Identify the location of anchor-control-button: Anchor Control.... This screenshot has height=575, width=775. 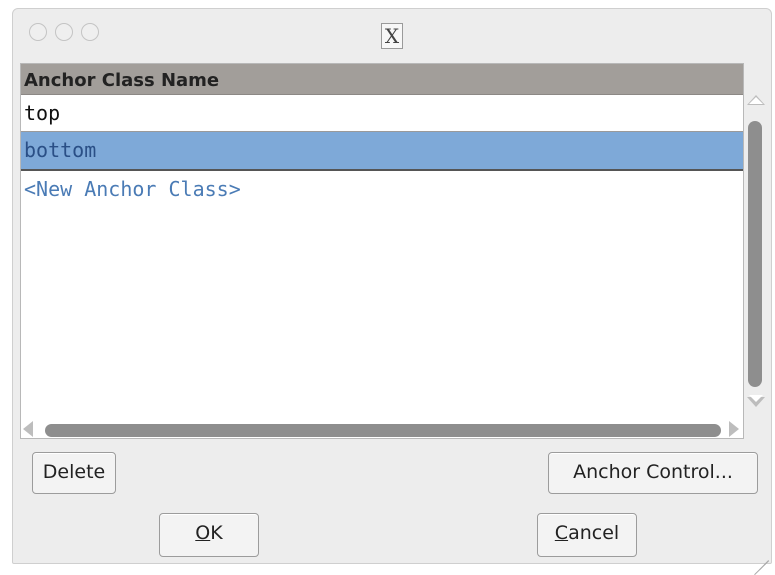
(653, 473).